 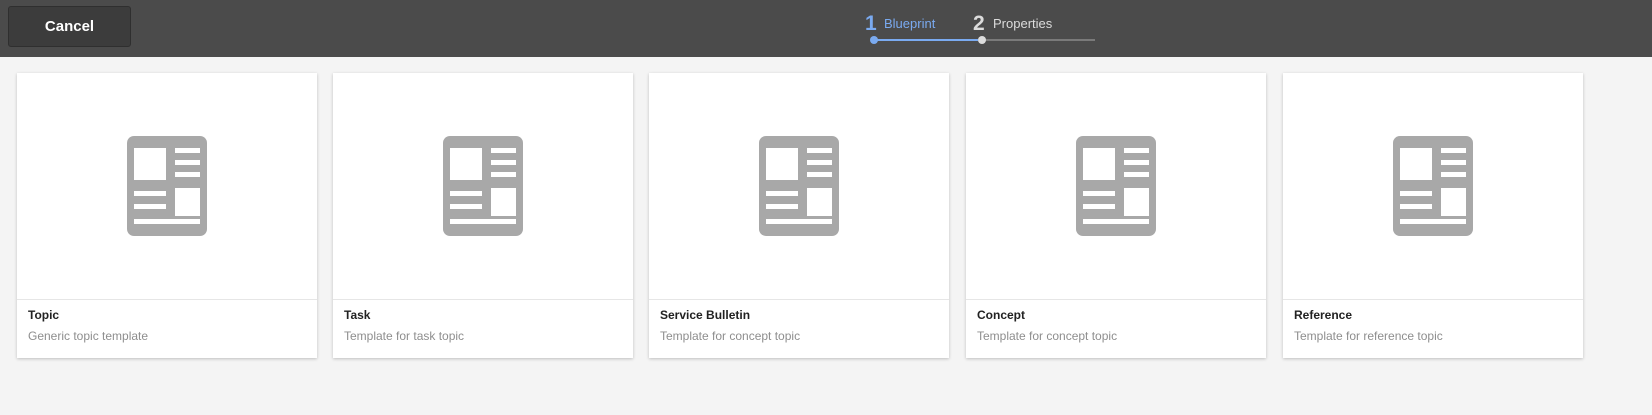 What do you see at coordinates (88, 336) in the screenshot?
I see `card-description: Generic topic template` at bounding box center [88, 336].